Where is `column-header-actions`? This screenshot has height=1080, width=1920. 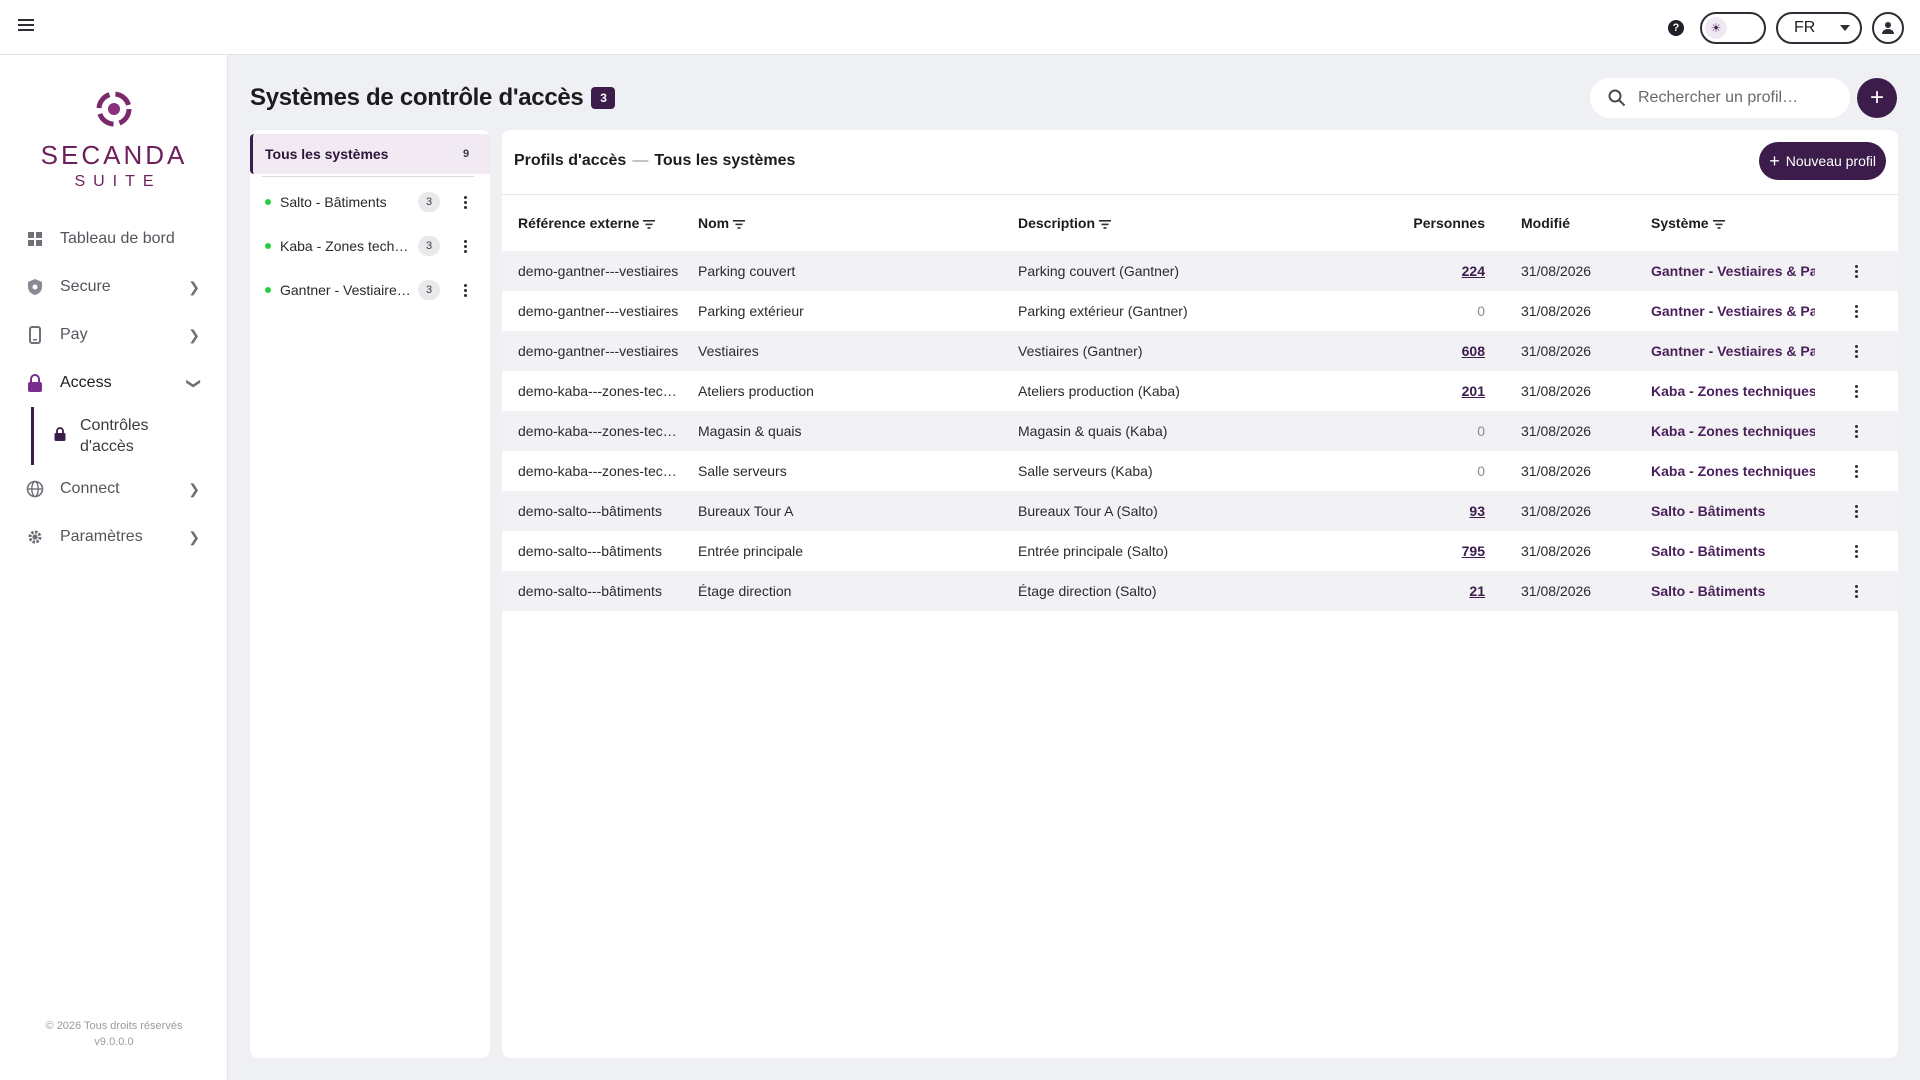
column-header-actions is located at coordinates (1856, 223).